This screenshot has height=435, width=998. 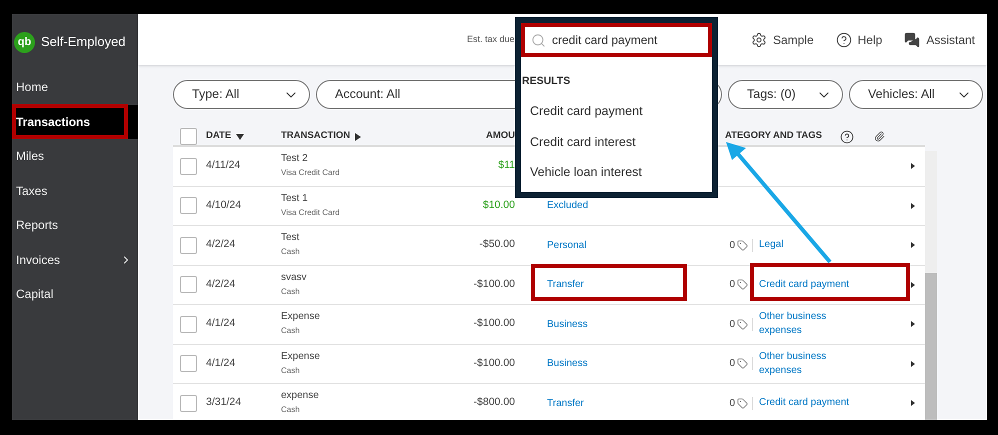 I want to click on transaction-name: svasv, so click(x=294, y=277).